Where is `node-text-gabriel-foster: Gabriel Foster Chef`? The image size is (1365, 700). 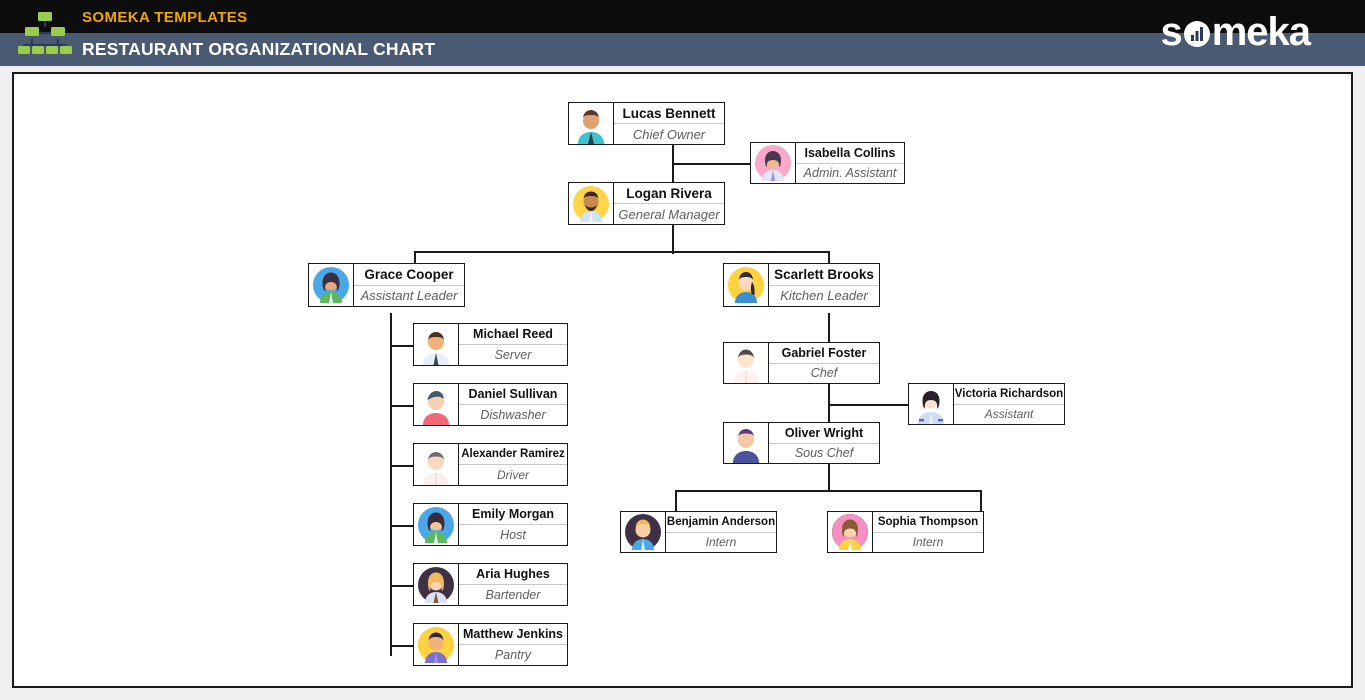 node-text-gabriel-foster: Gabriel Foster Chef is located at coordinates (824, 363).